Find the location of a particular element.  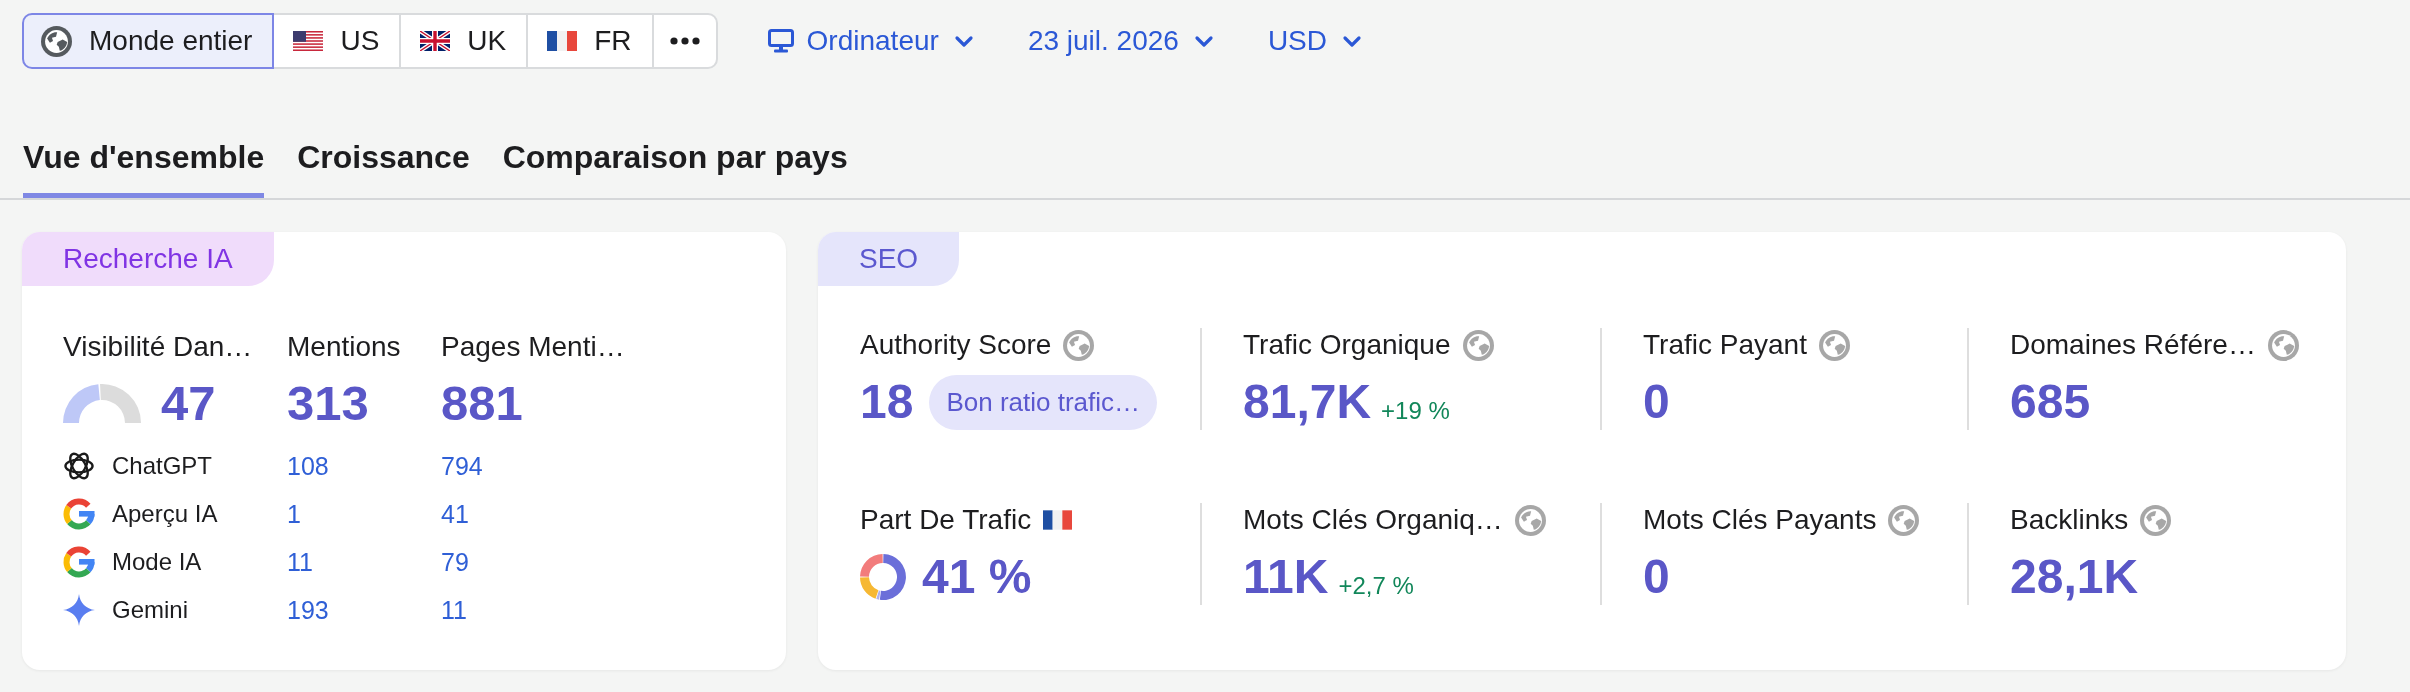

monitor-icon is located at coordinates (780, 41).